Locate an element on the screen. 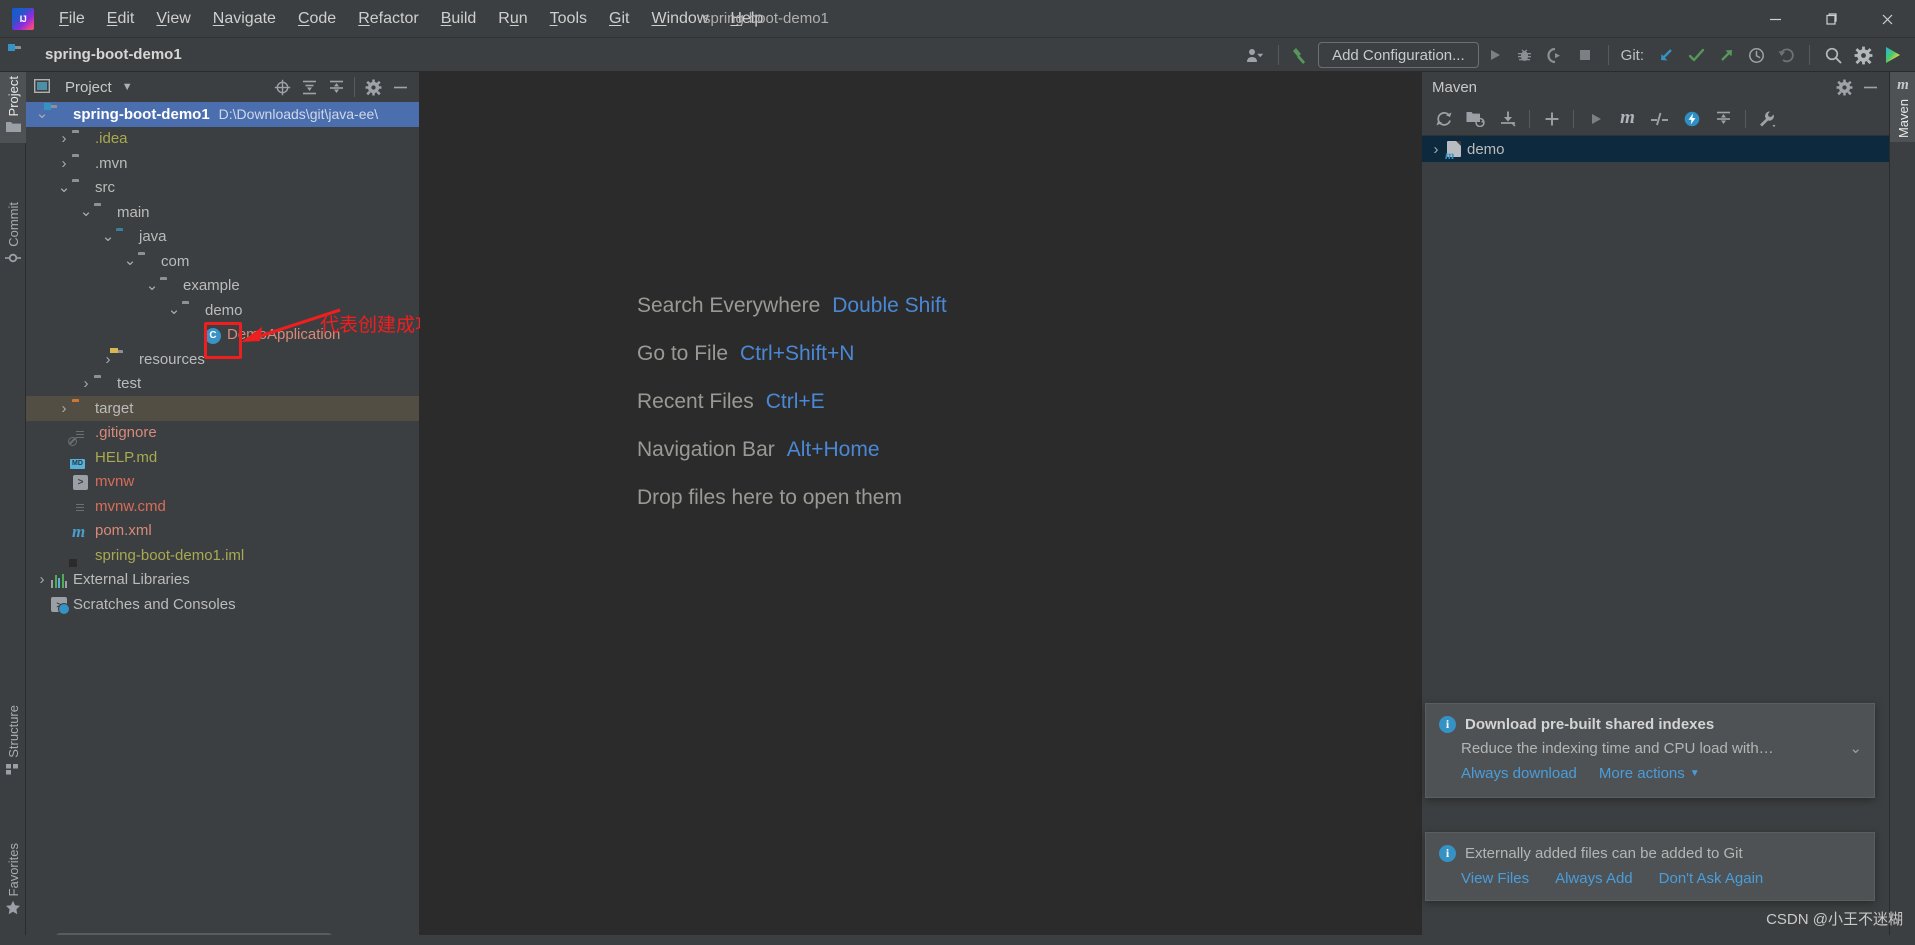 The height and width of the screenshot is (945, 1915). add-icon is located at coordinates (1551, 119).